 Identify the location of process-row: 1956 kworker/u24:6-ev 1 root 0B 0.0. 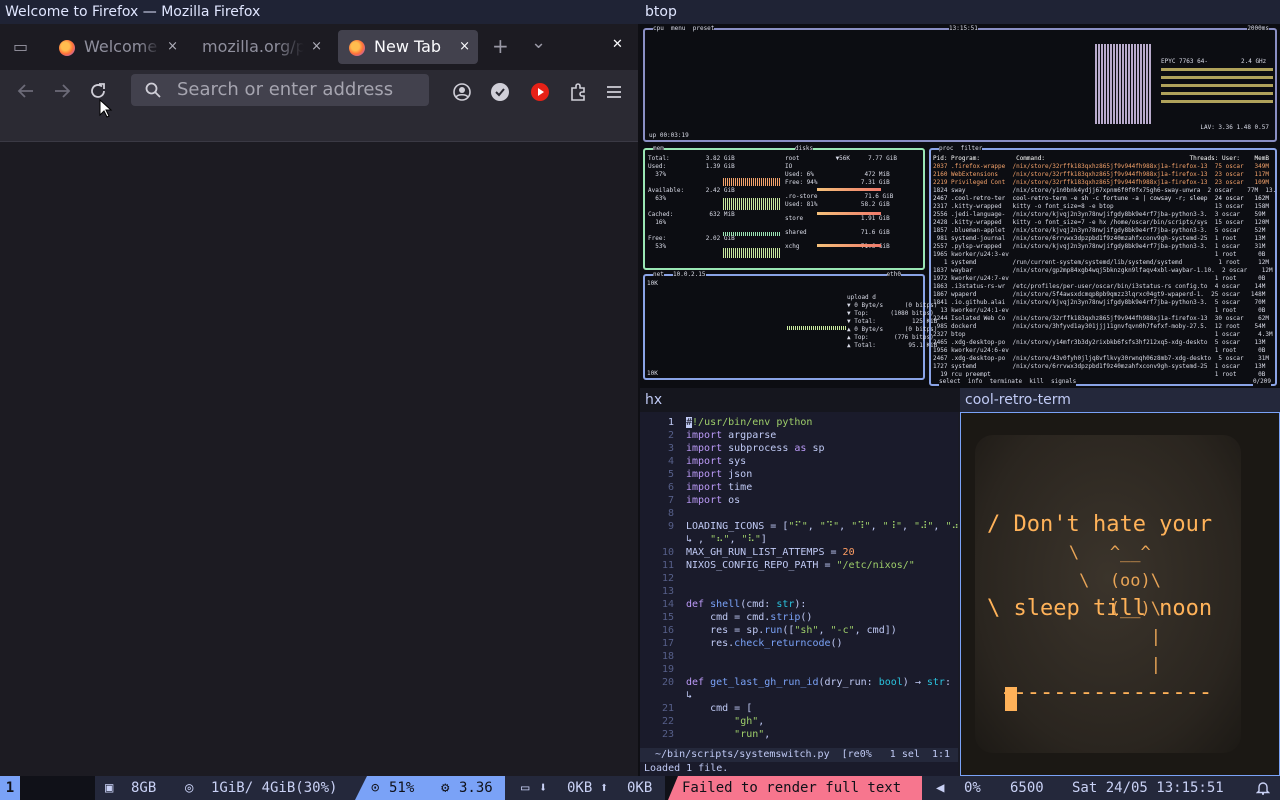
(1104, 351).